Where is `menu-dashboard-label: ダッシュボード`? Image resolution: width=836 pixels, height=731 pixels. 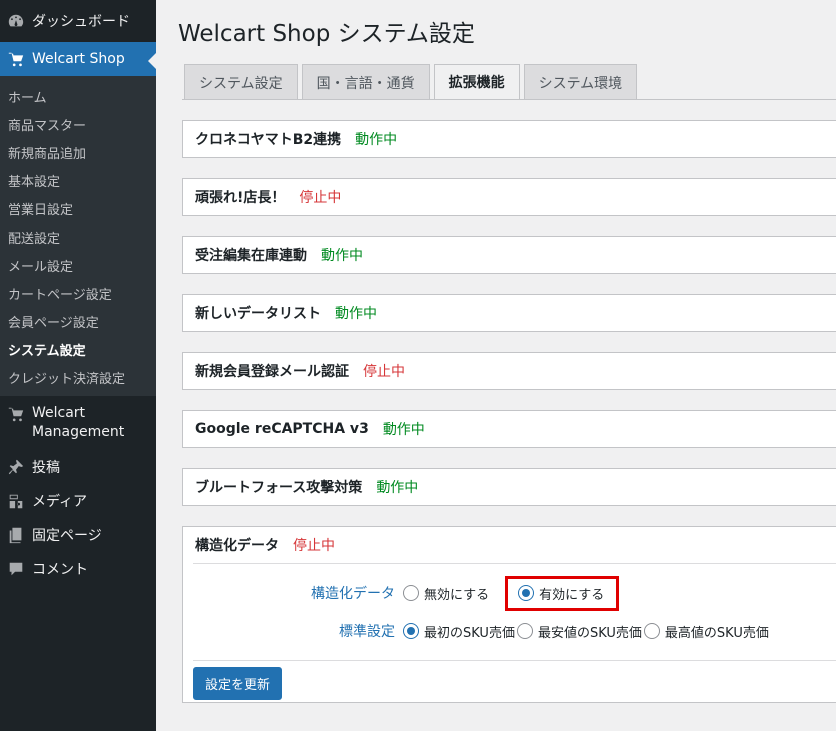 menu-dashboard-label: ダッシュボード is located at coordinates (81, 22).